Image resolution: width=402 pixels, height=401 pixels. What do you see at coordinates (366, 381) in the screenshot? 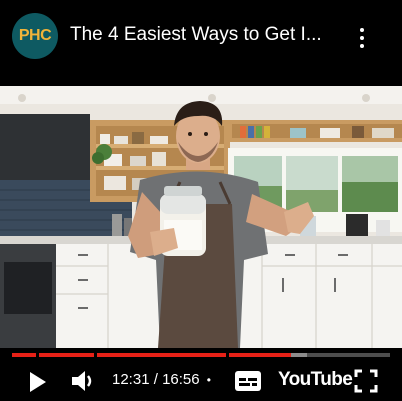
I see `fullscreen-icon` at bounding box center [366, 381].